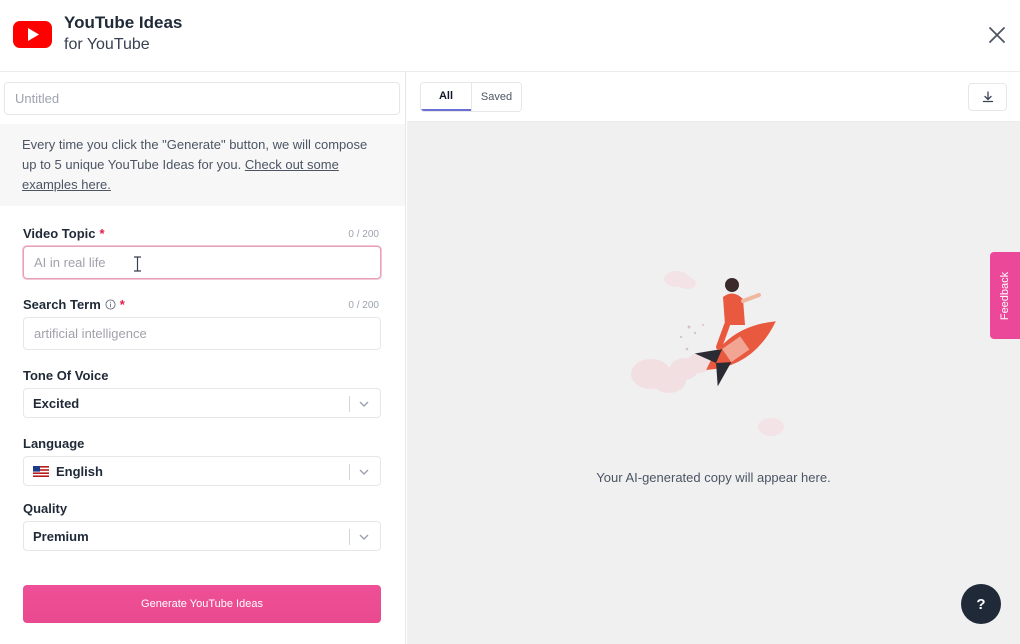  What do you see at coordinates (496, 97) in the screenshot?
I see `tab-saved: Saved` at bounding box center [496, 97].